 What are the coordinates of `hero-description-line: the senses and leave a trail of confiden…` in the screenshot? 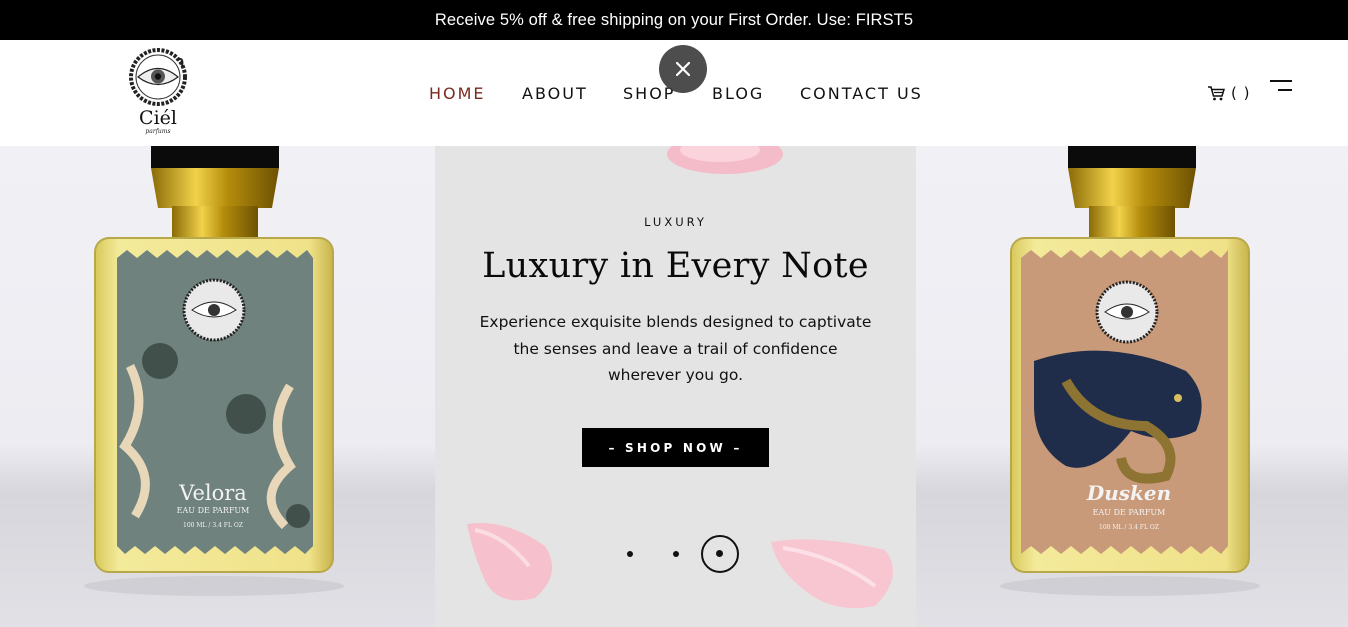 It's located at (675, 348).